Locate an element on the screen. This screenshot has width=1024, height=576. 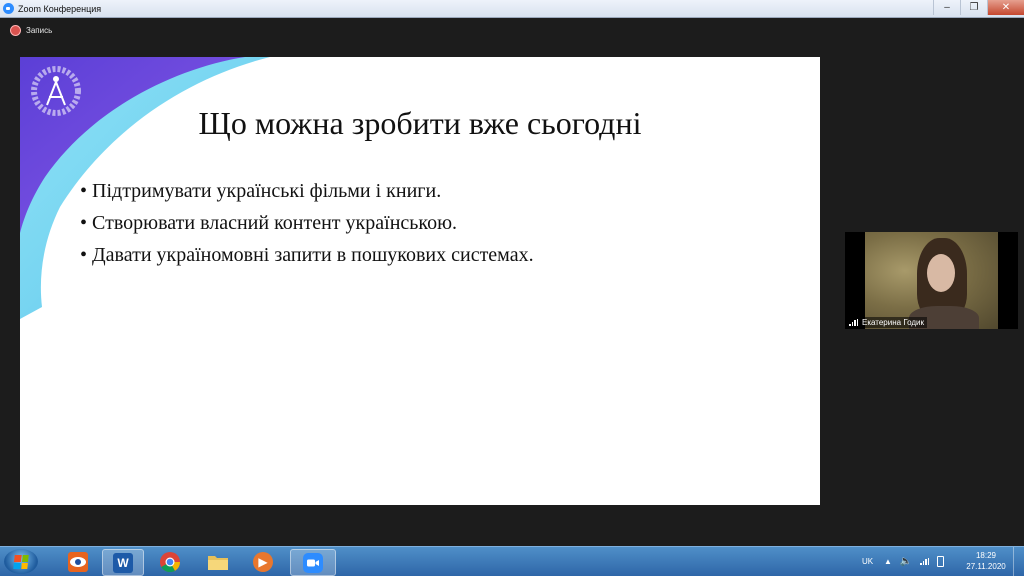
minimize-button: – is located at coordinates (946, 7).